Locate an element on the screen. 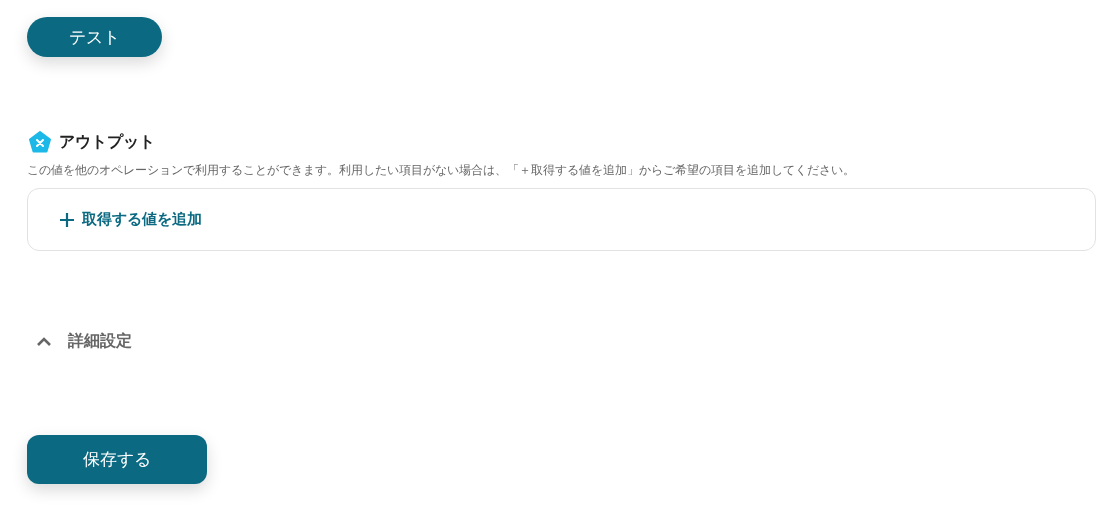 The image size is (1117, 507). section-title: アウトプット is located at coordinates (107, 142).